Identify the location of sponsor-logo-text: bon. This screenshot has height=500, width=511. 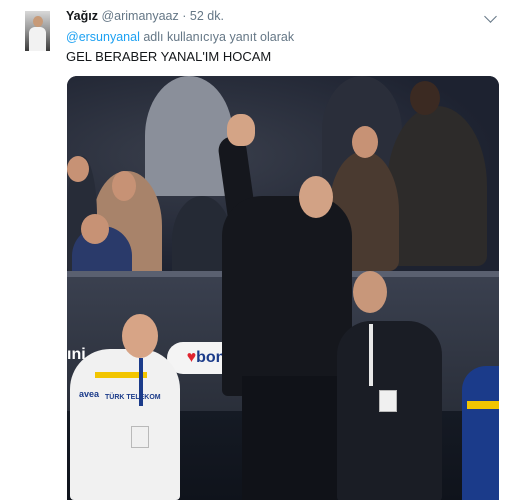
(211, 357).